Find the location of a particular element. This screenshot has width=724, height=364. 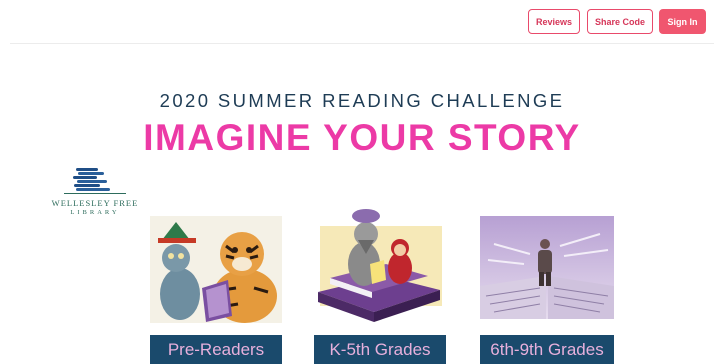

library-logo: WELLESLEY FREE LIBRARY is located at coordinates (95, 192).